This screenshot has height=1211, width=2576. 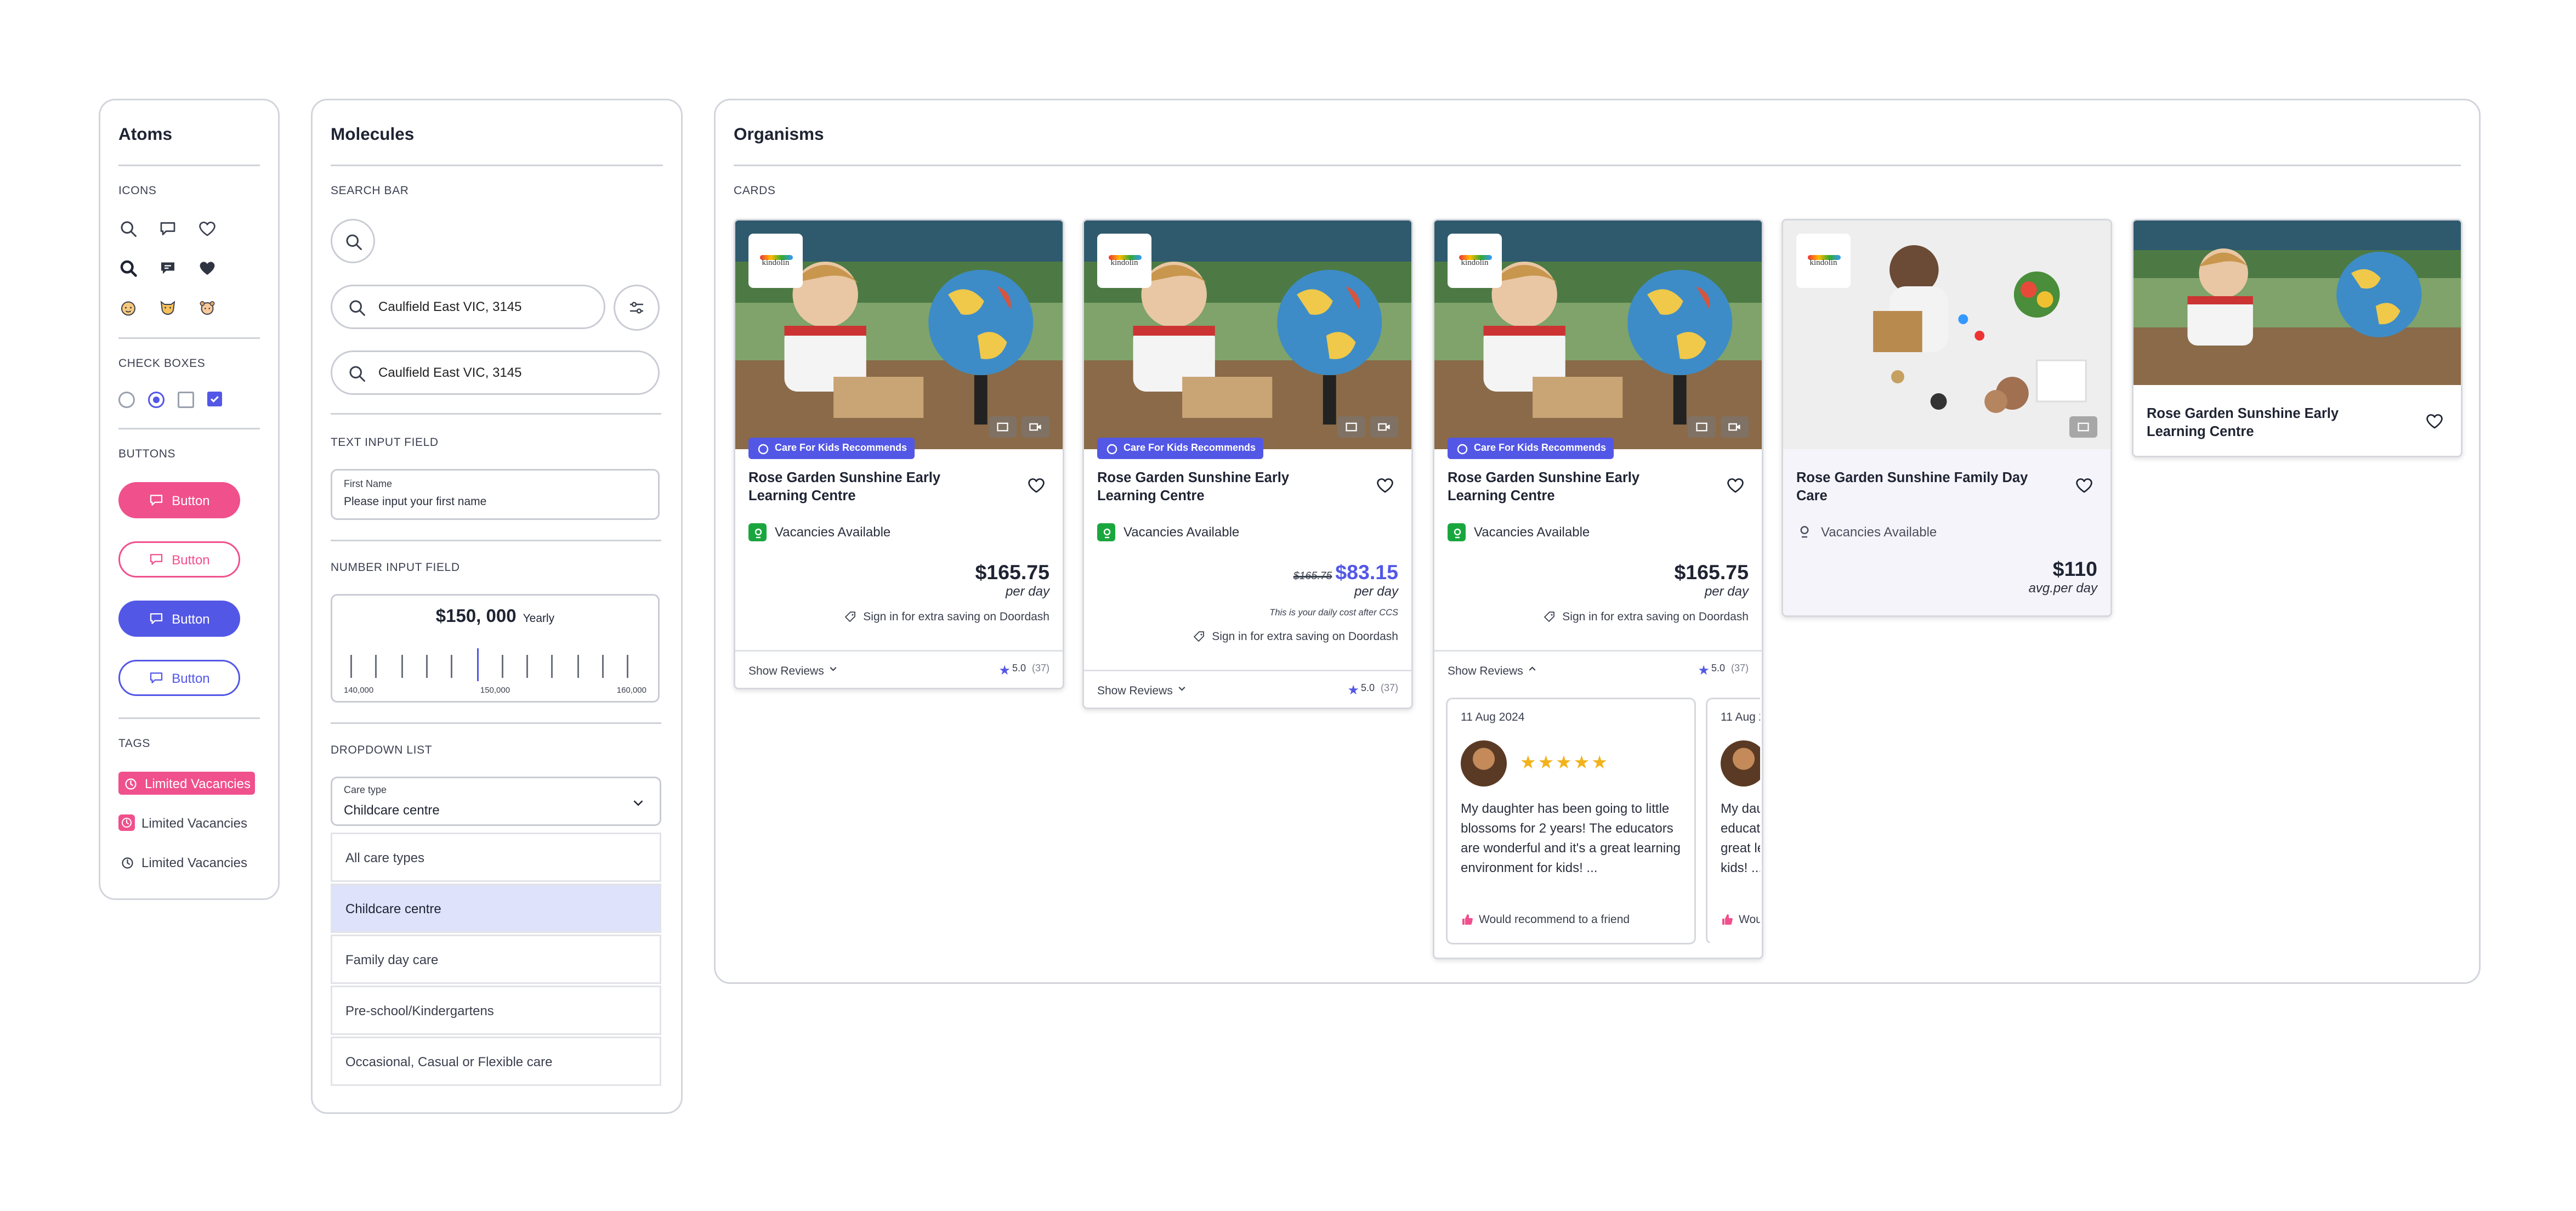 I want to click on clock-icon, so click(x=127, y=823).